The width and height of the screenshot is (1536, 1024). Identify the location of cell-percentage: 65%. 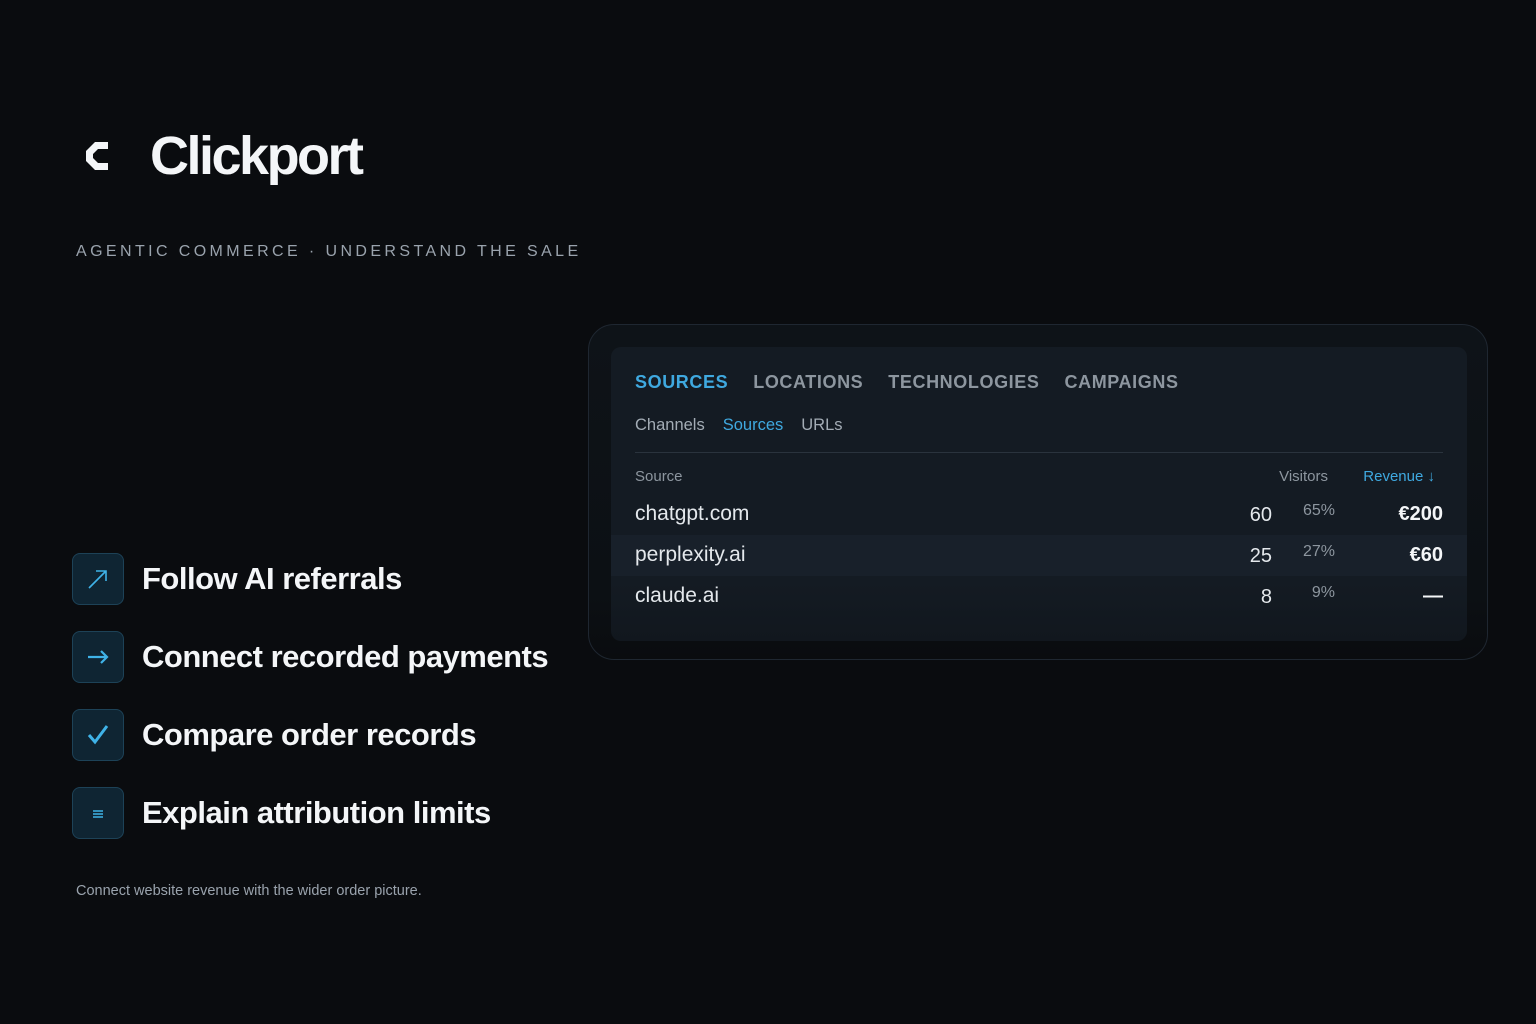
(1318, 510).